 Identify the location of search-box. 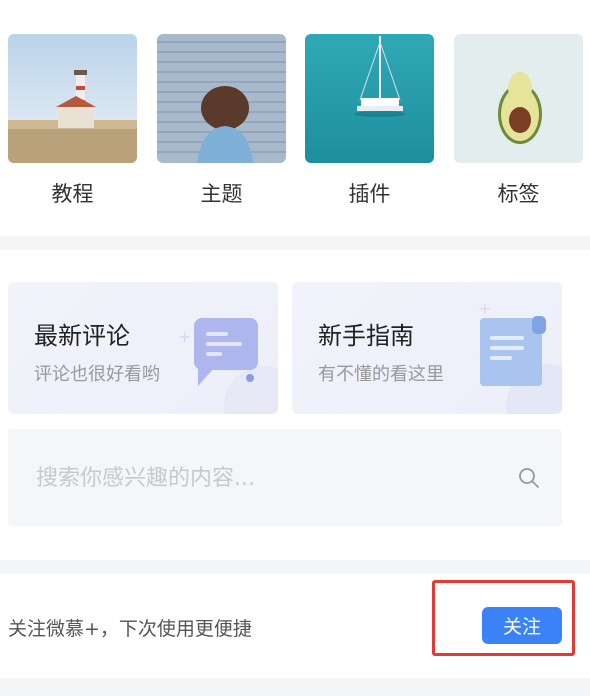
(285, 477).